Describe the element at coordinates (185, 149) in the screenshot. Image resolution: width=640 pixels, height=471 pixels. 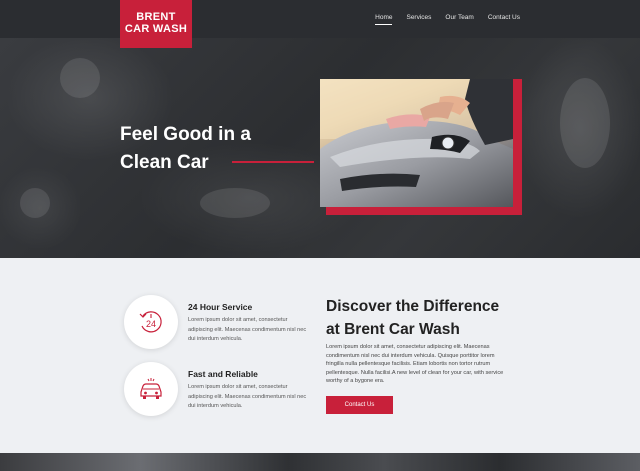
I see `hero-title: Feel Good in a Clean Car` at that location.